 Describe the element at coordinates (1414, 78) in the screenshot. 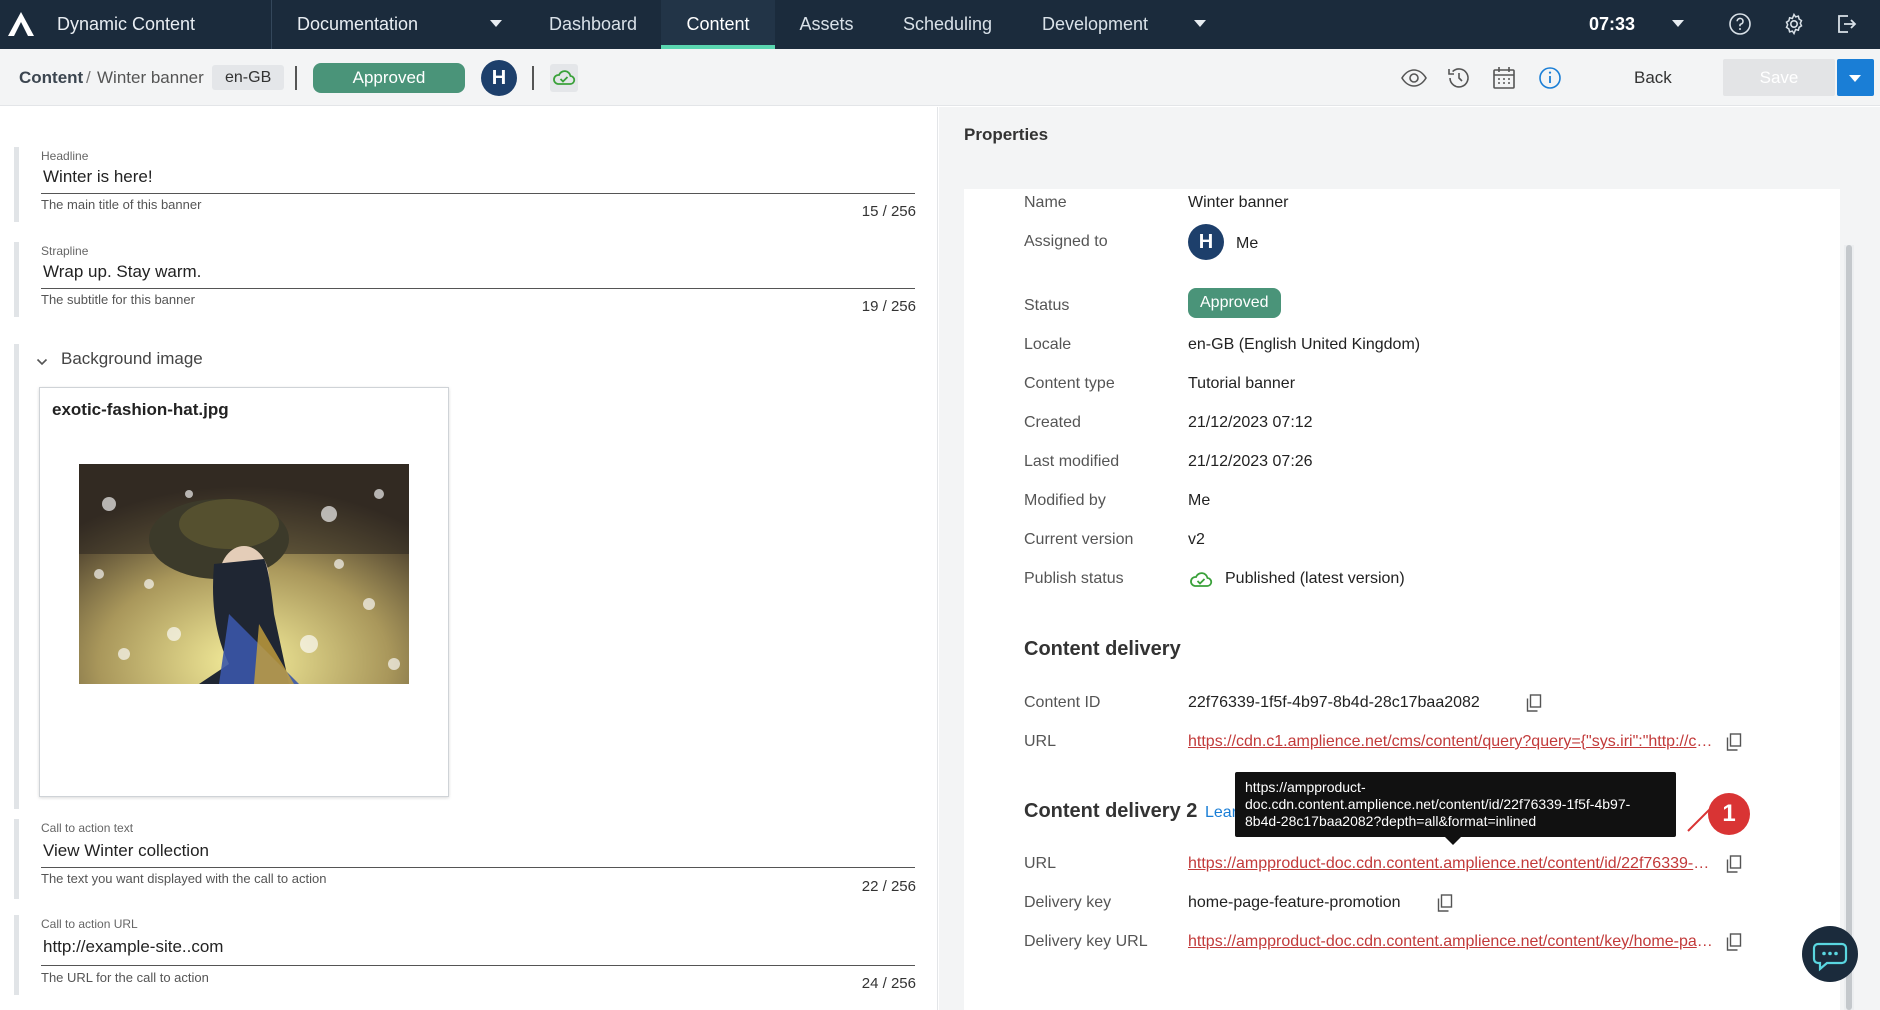

I see `preview-icon` at that location.